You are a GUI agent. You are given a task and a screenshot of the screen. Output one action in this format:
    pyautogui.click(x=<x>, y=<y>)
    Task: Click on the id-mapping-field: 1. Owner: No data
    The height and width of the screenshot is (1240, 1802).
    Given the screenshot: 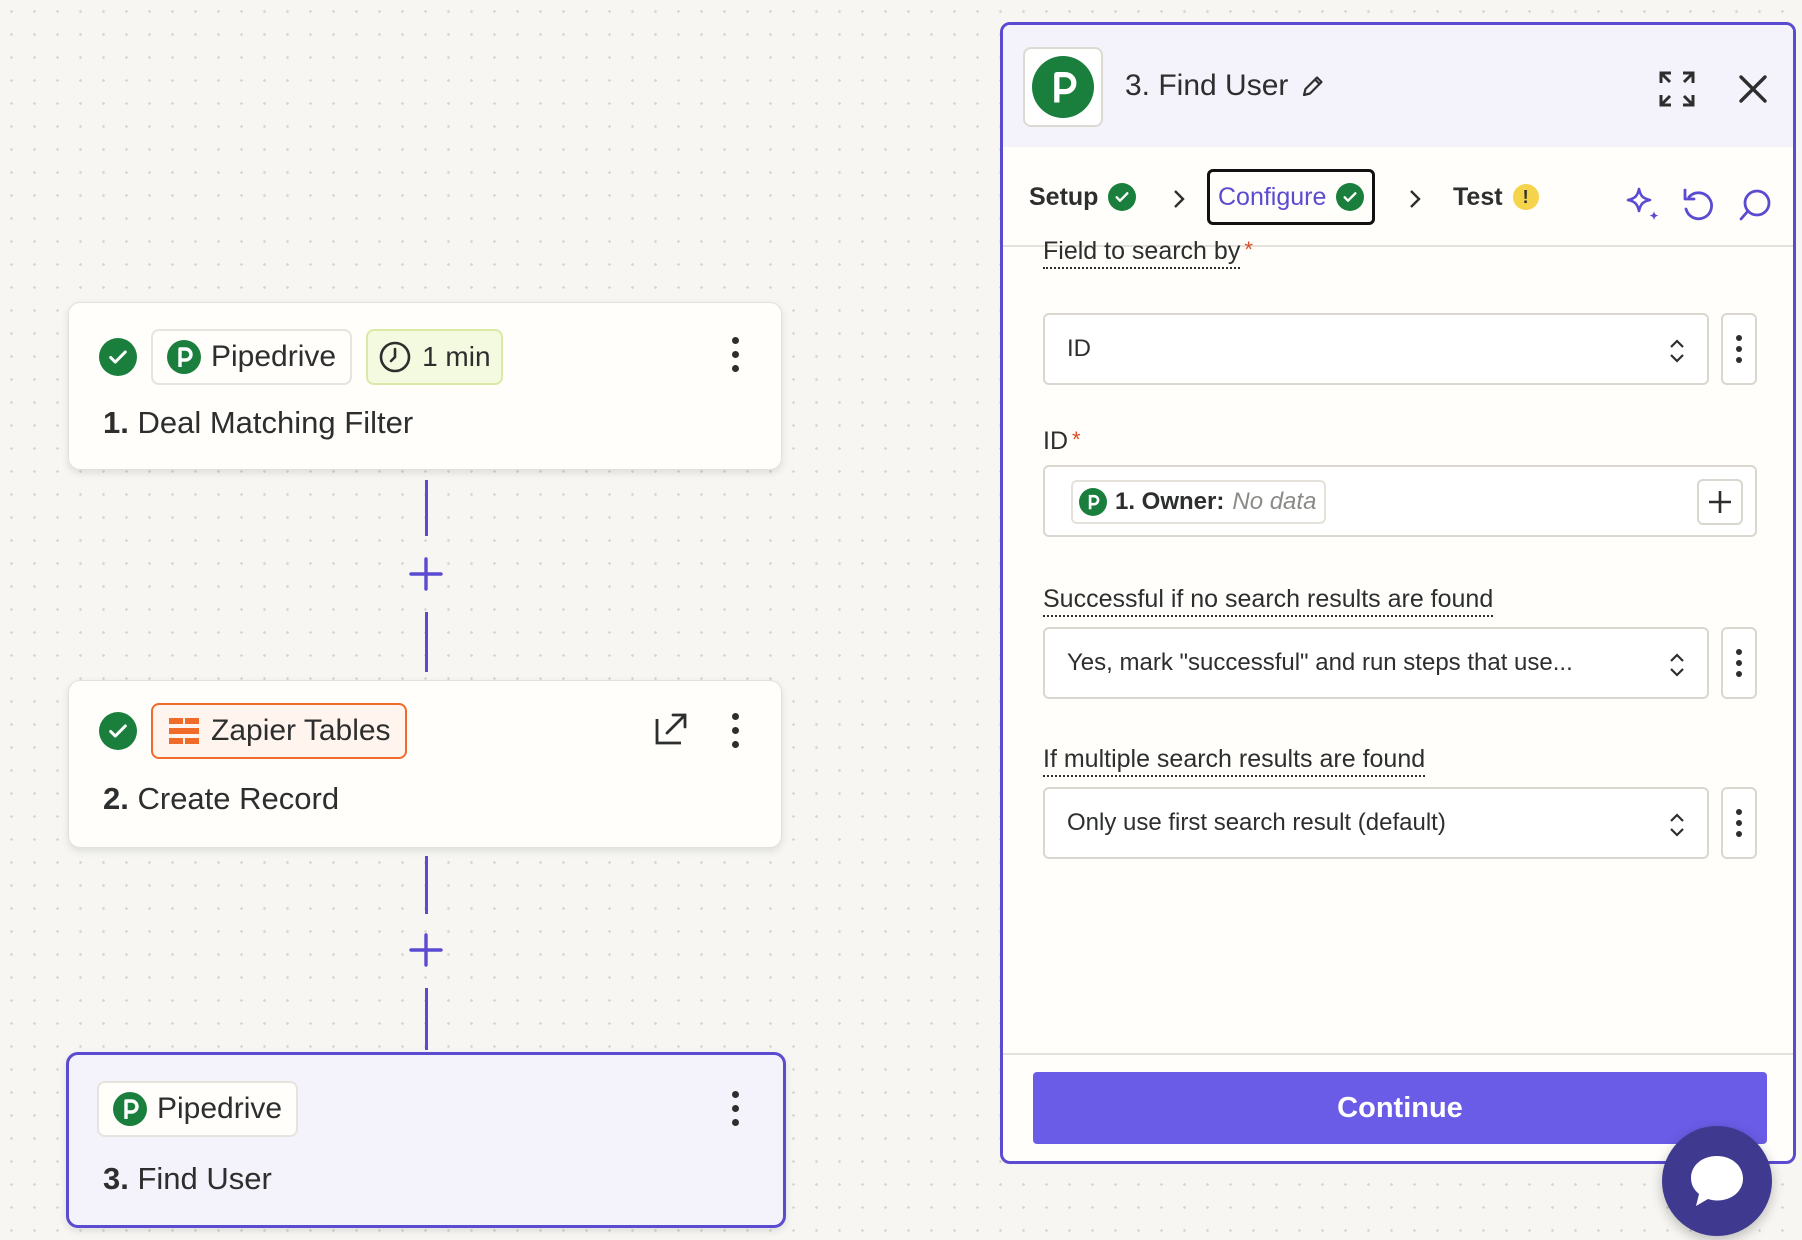 What is the action you would take?
    pyautogui.click(x=1400, y=501)
    